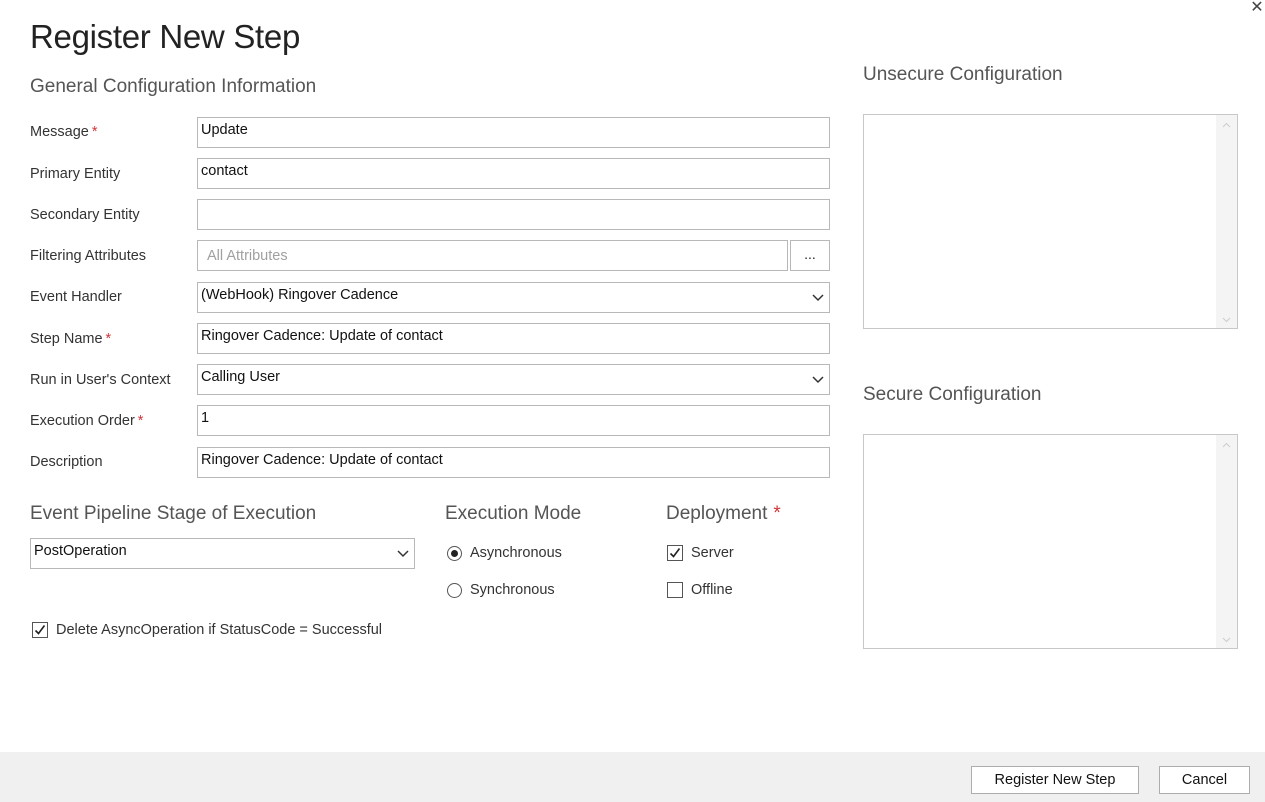 Image resolution: width=1265 pixels, height=802 pixels. Describe the element at coordinates (717, 513) in the screenshot. I see `deployment-heading-text: Deployment` at that location.